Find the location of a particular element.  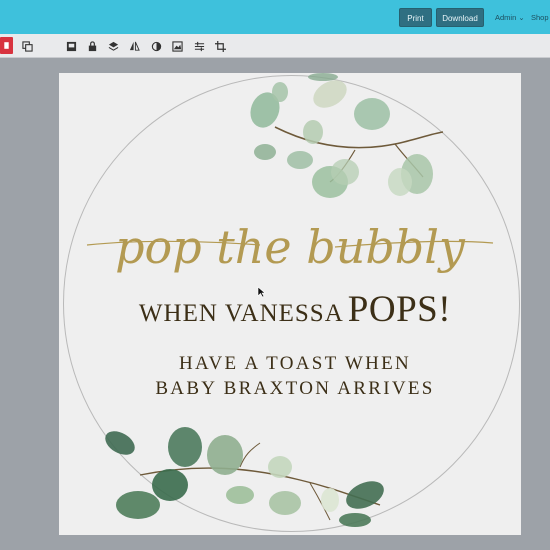

toast-line-2: BABY BRAXTON ARRIVES is located at coordinates (295, 388).